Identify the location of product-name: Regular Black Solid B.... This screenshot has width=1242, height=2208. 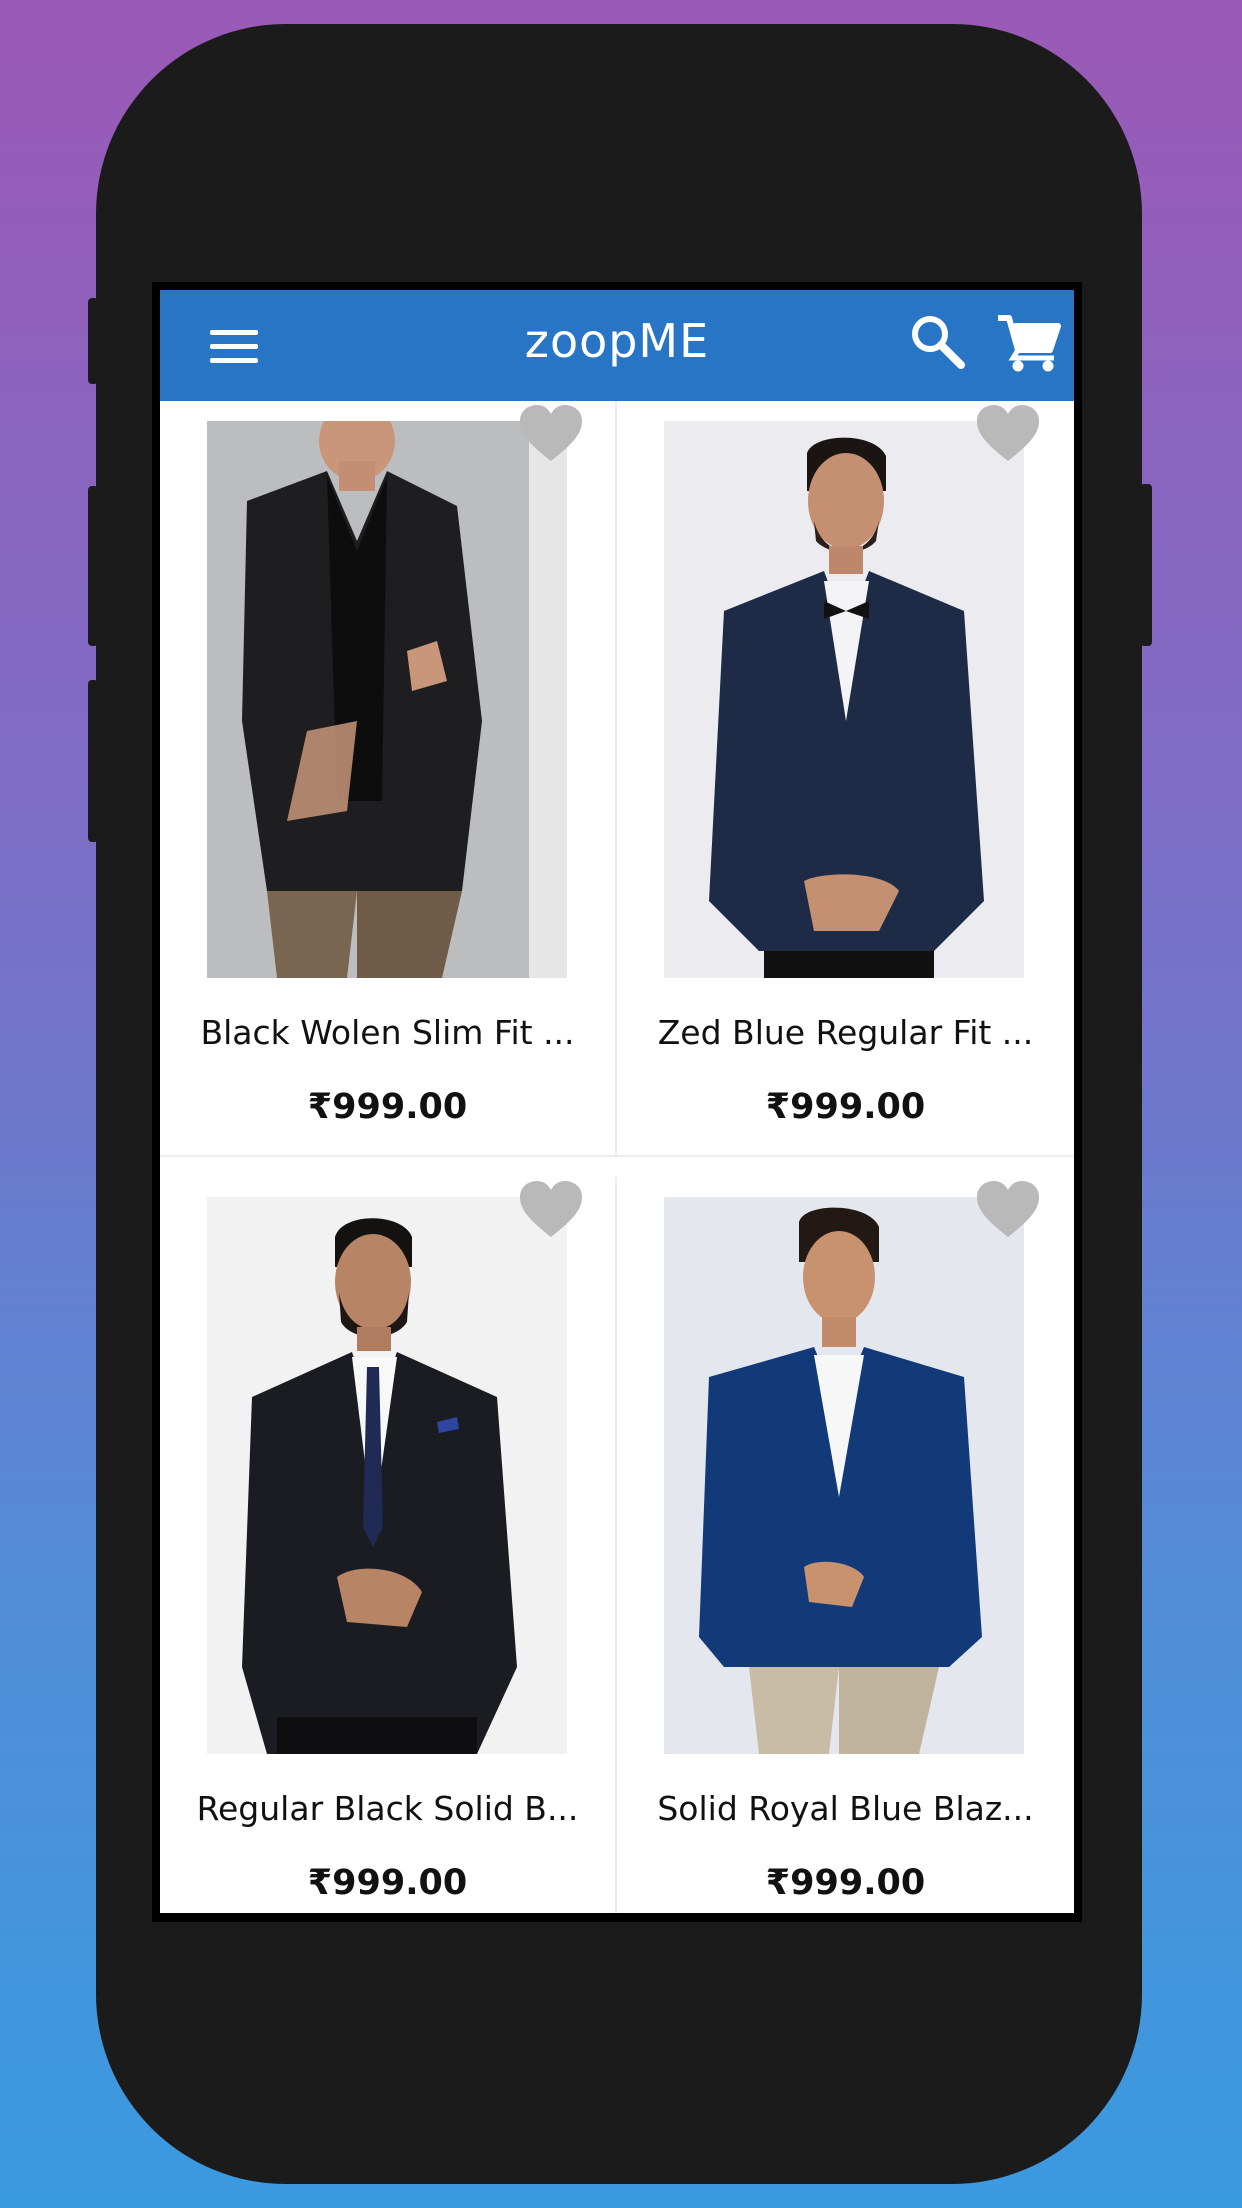
(387, 1808).